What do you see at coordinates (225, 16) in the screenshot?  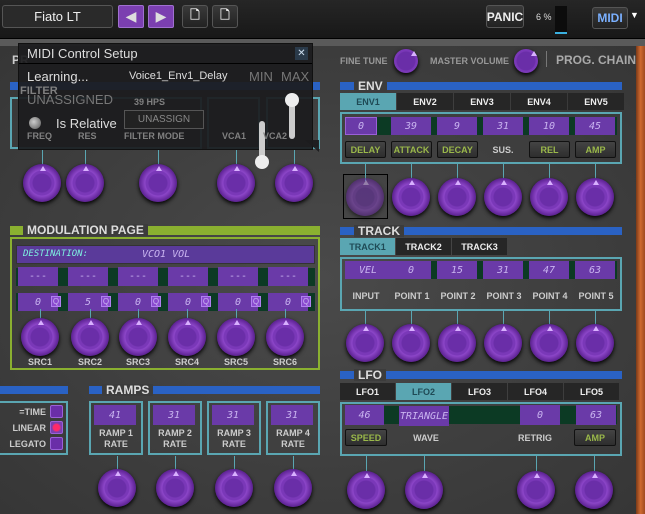 I see `save-preset-button: 🗋` at bounding box center [225, 16].